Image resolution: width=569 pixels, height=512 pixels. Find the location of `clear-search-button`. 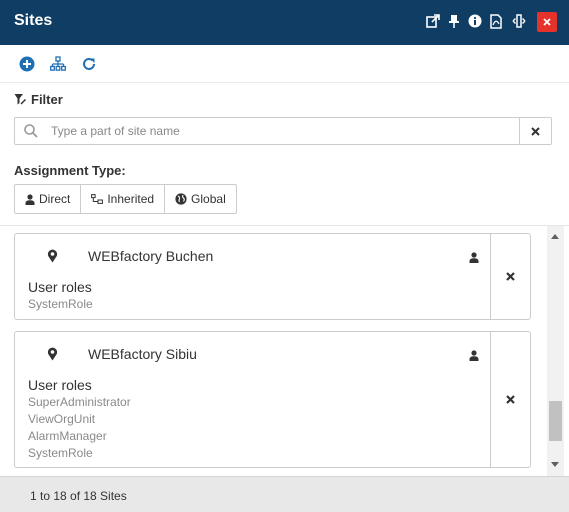

clear-search-button is located at coordinates (535, 131).